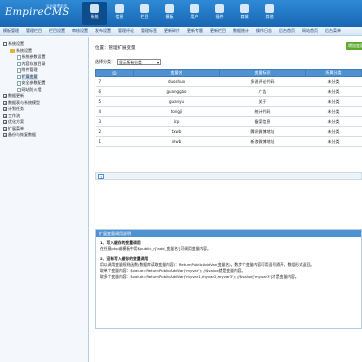 The image size is (362, 362). What do you see at coordinates (114, 81) in the screenshot?
I see `table-cell: 7` at bounding box center [114, 81].